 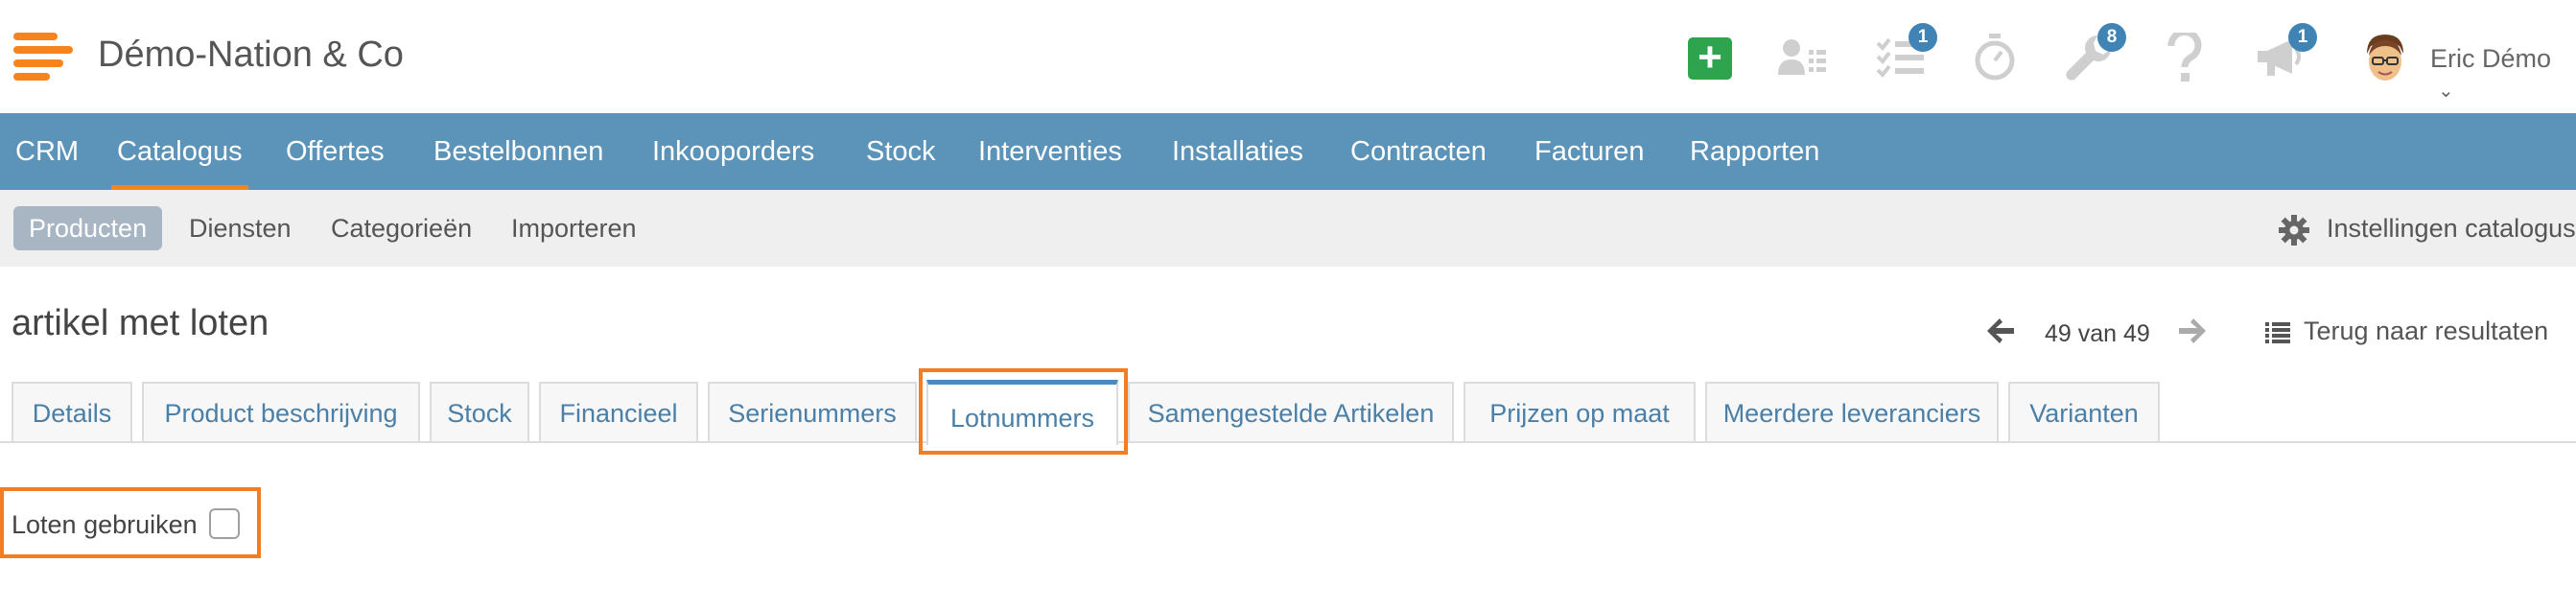 I want to click on subnav-item-importeren: Importeren, so click(x=574, y=228).